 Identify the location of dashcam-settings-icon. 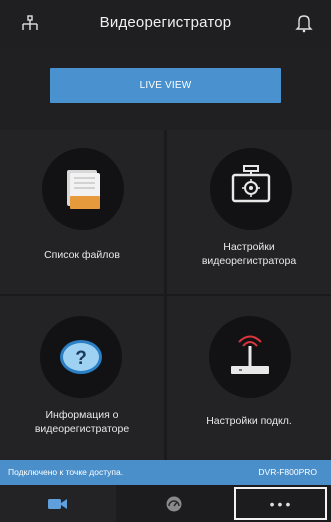
(251, 189).